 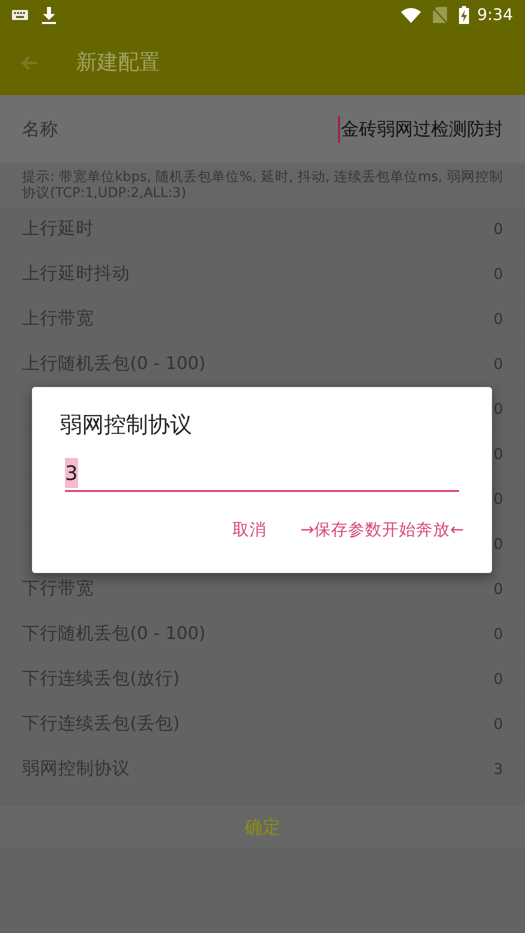 What do you see at coordinates (440, 15) in the screenshot?
I see `no-sim-icon` at bounding box center [440, 15].